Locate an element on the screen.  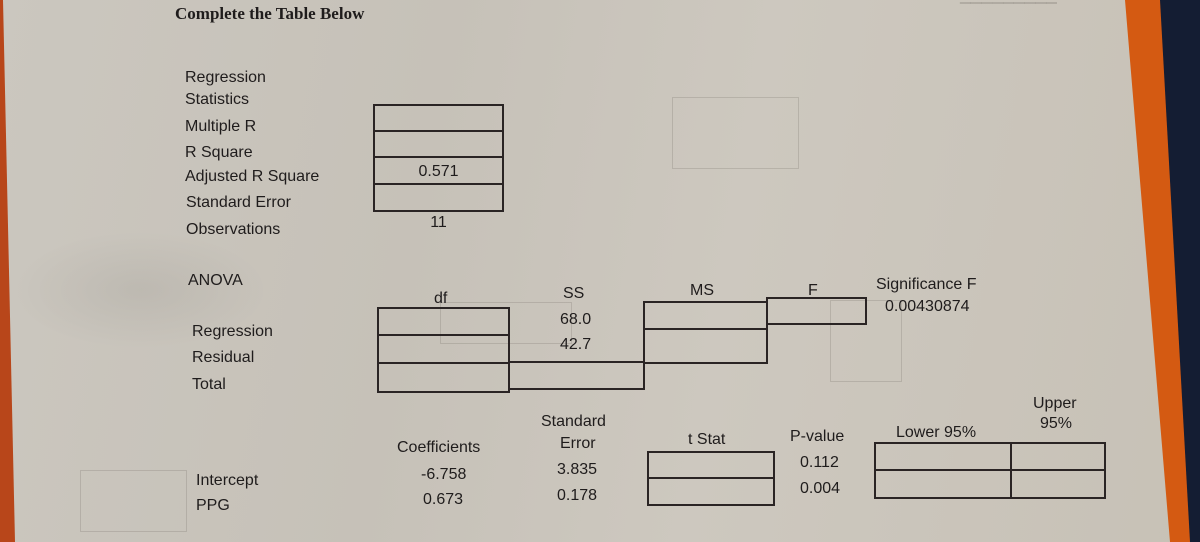
page-title: Complete the Table Below is located at coordinates (270, 13).